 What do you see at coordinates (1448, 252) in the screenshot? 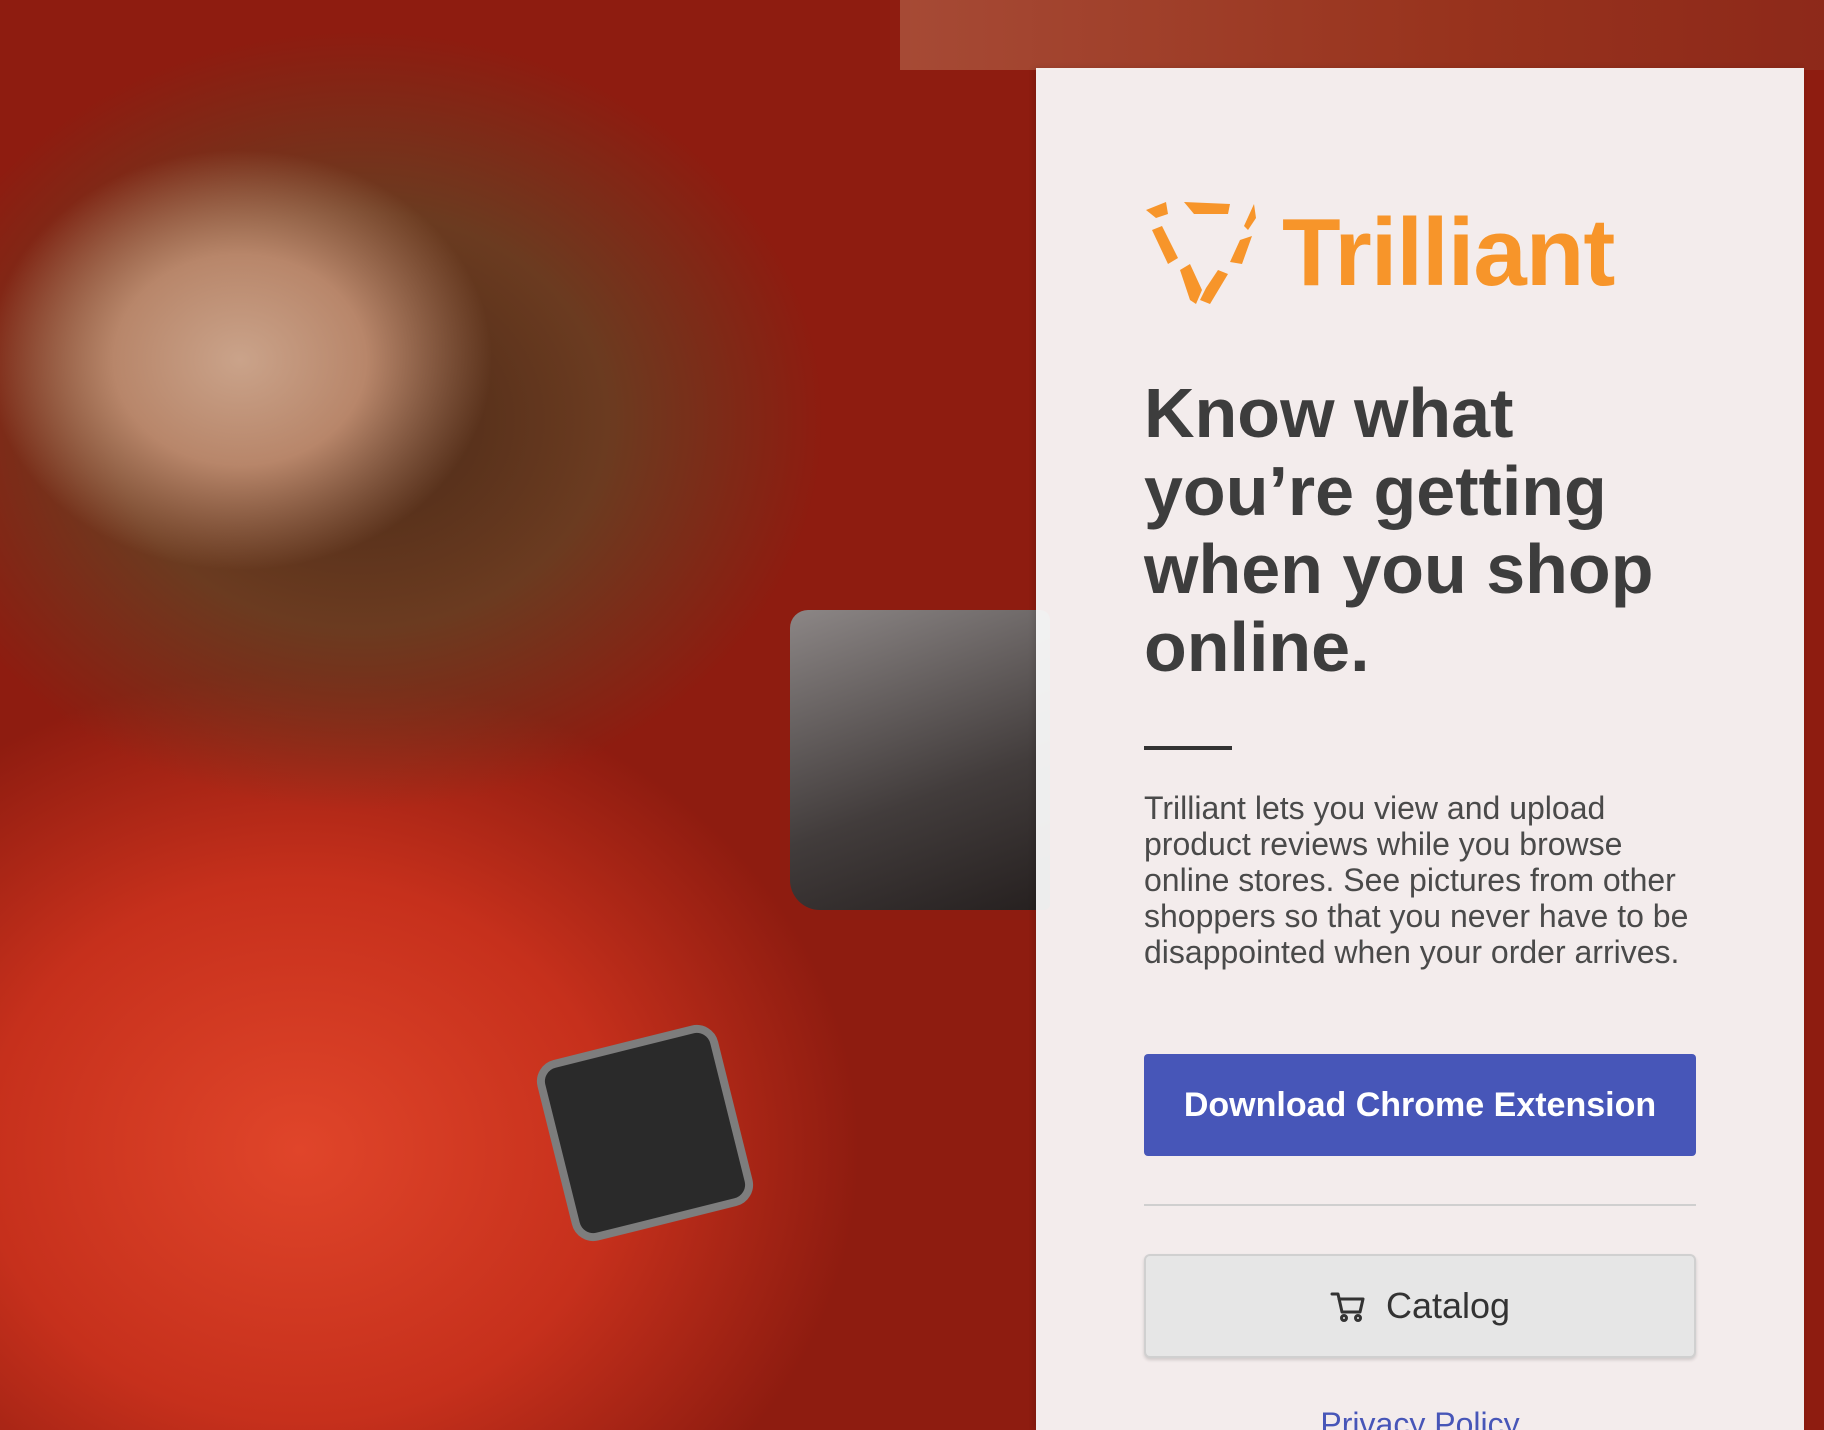
I see `brand-name: Trilliant` at bounding box center [1448, 252].